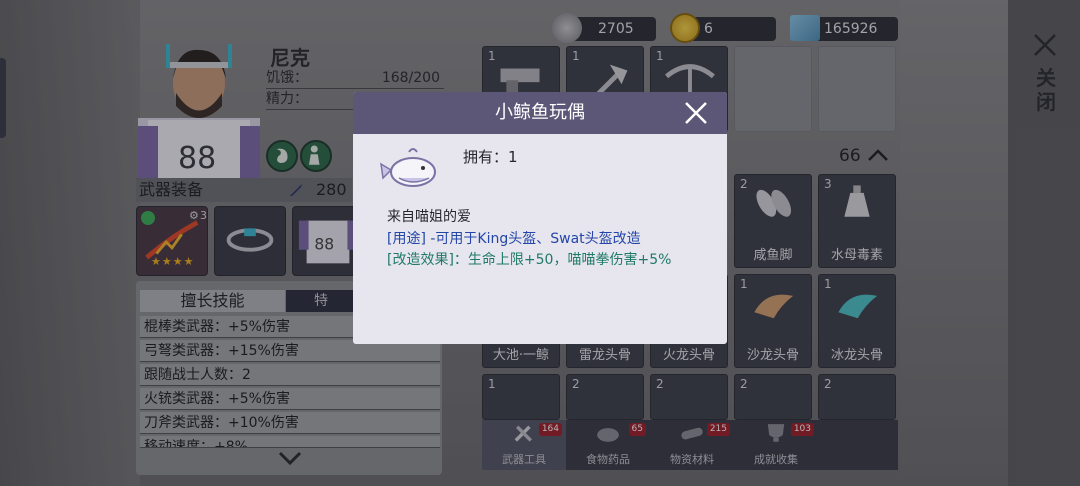 The image size is (1080, 486). I want to click on item-effect: [改造效果]：生命上限+50，喵喵拳伤害+5%, so click(529, 260).